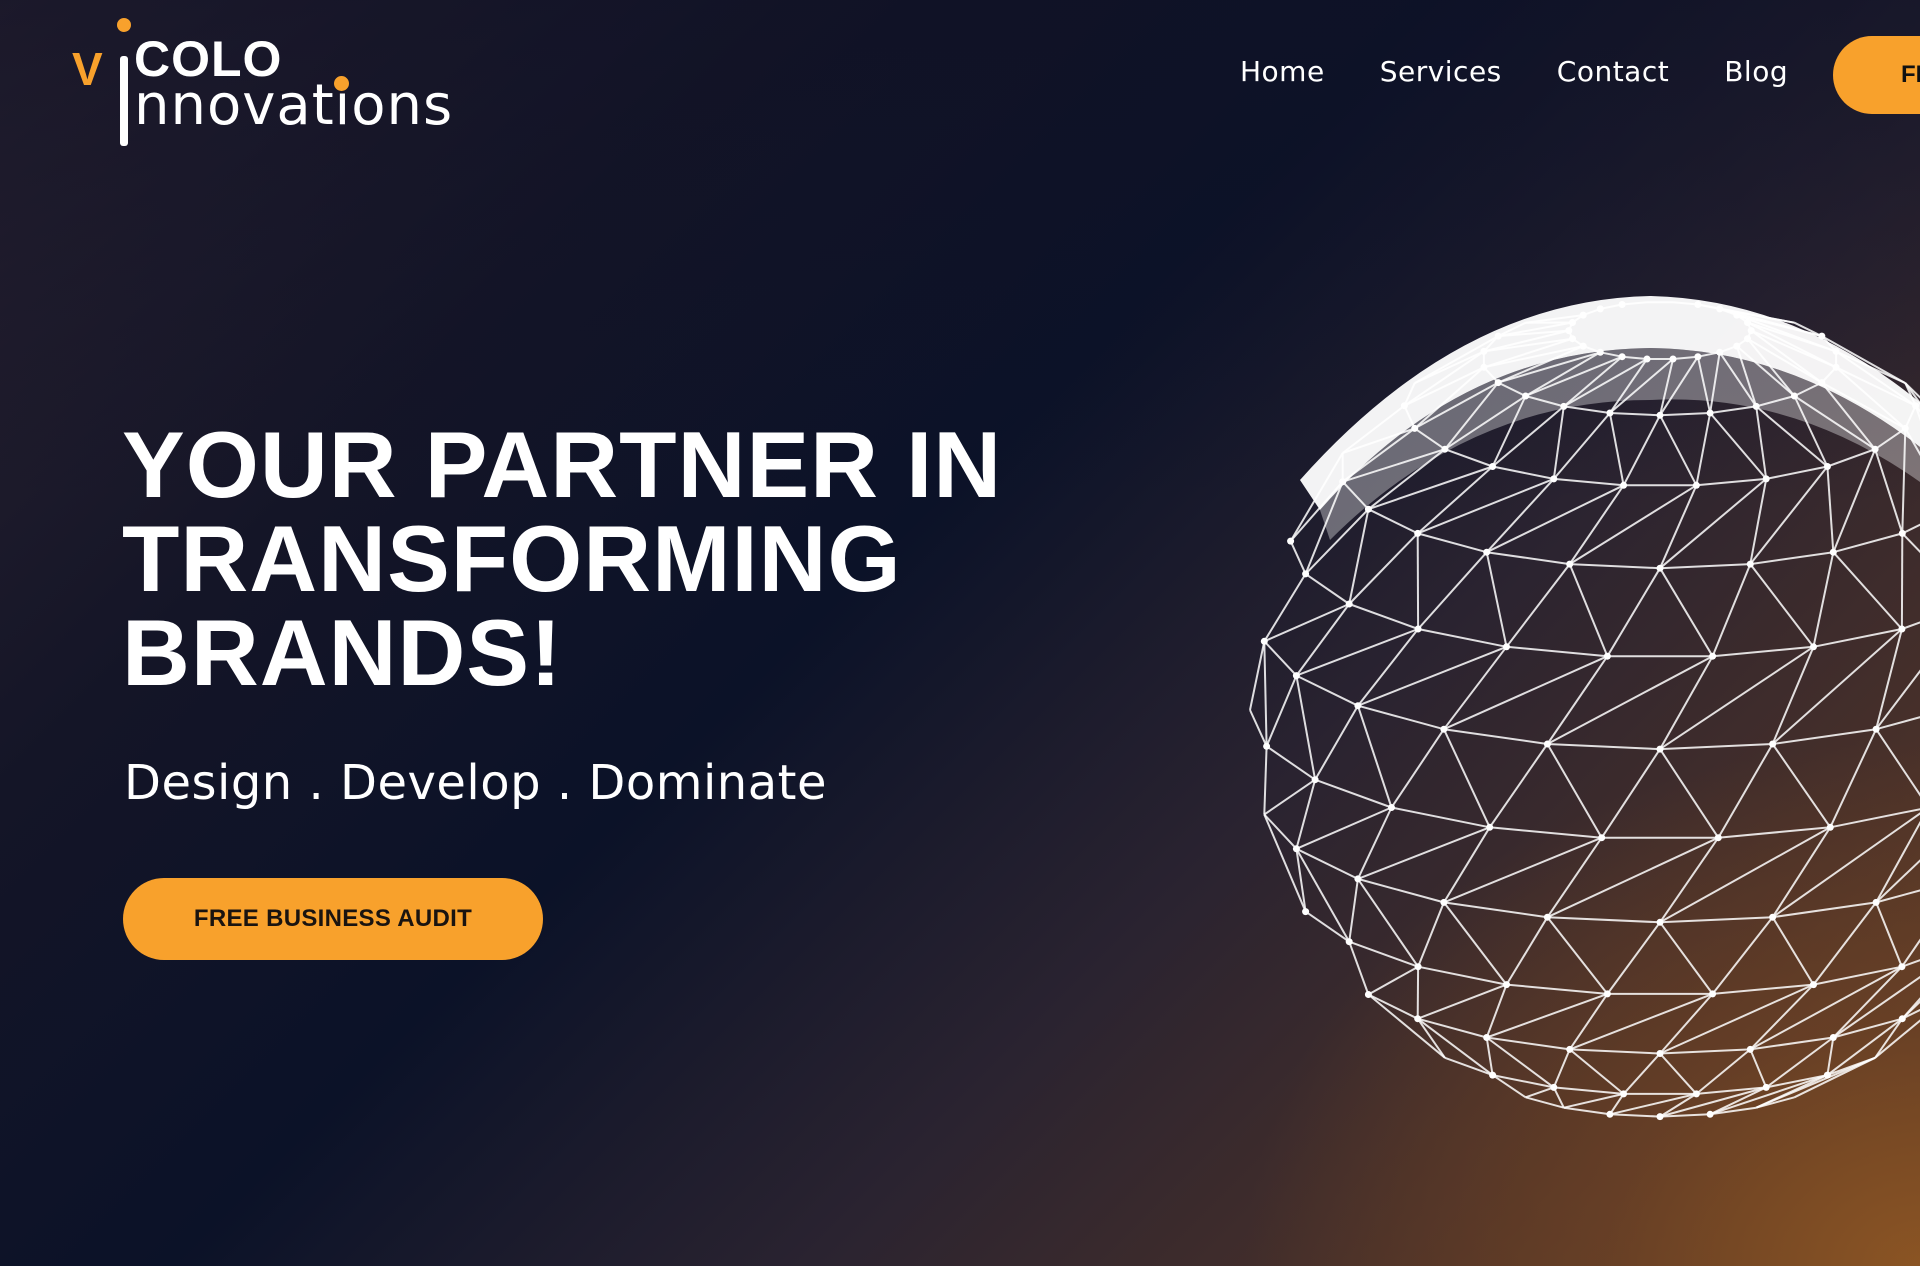  I want to click on hero-headline: YOUR PARTNER IN TRANSFORMING BRANDS!, so click(562, 559).